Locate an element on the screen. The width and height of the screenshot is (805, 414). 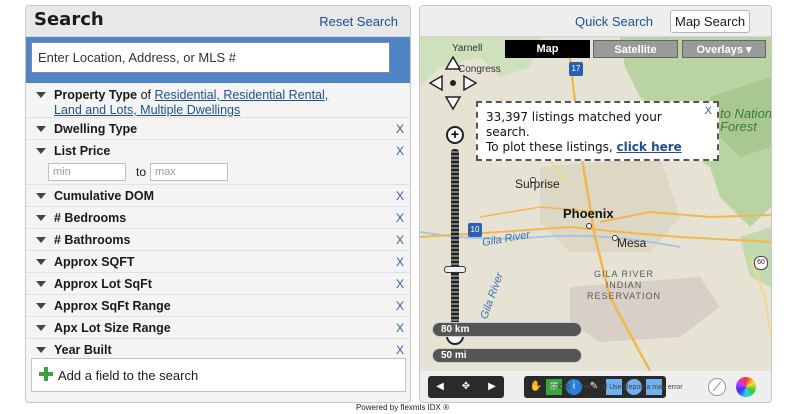
measure-pin-icon: ⟋ is located at coordinates (717, 387).